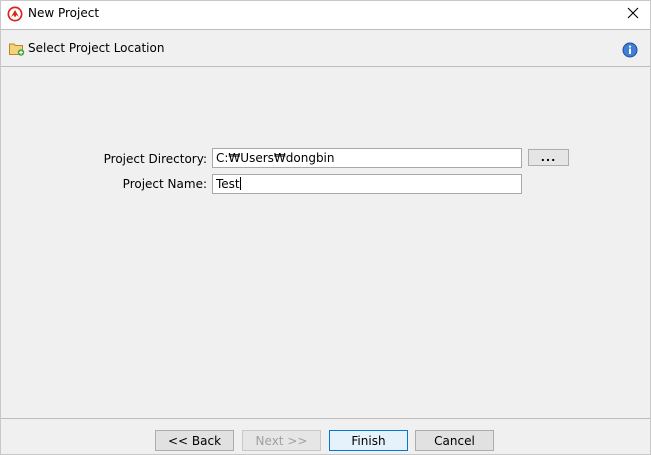 Image resolution: width=651 pixels, height=455 pixels. I want to click on project-name-field: Test, so click(367, 184).